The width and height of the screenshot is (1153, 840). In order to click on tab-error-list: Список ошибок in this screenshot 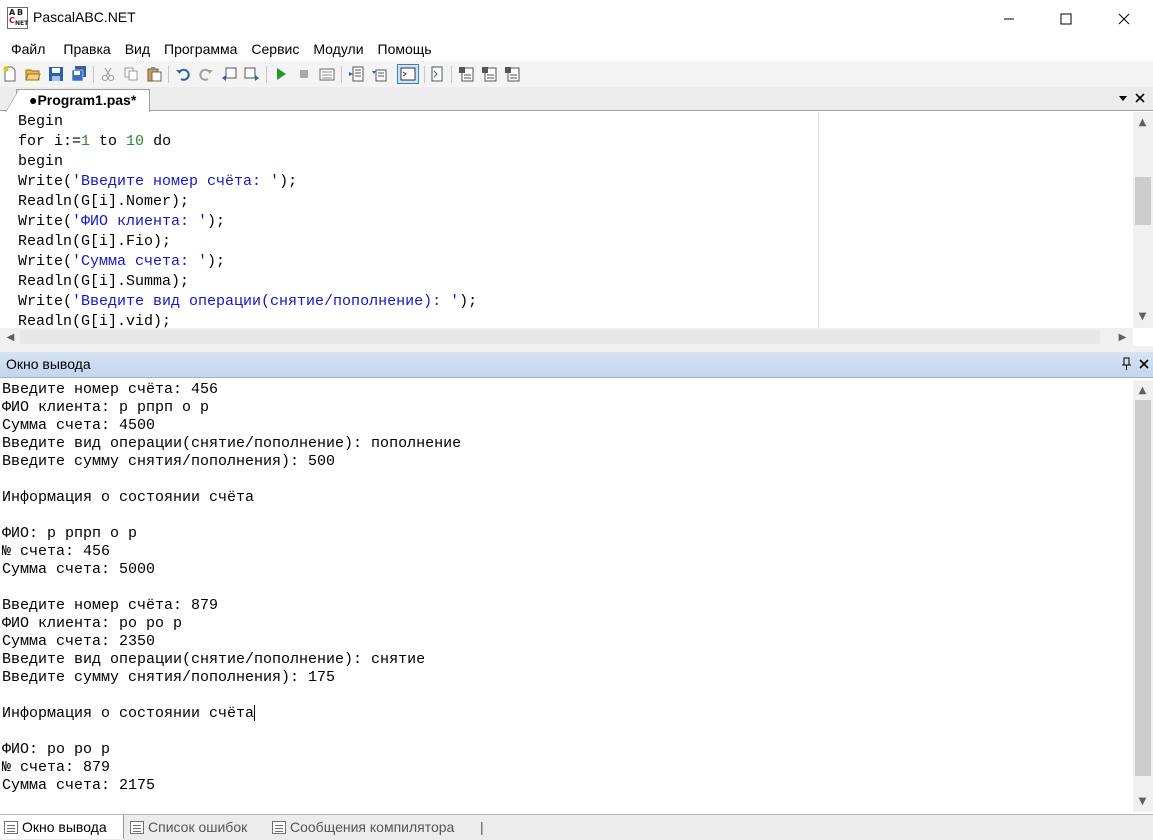, I will do `click(196, 827)`.